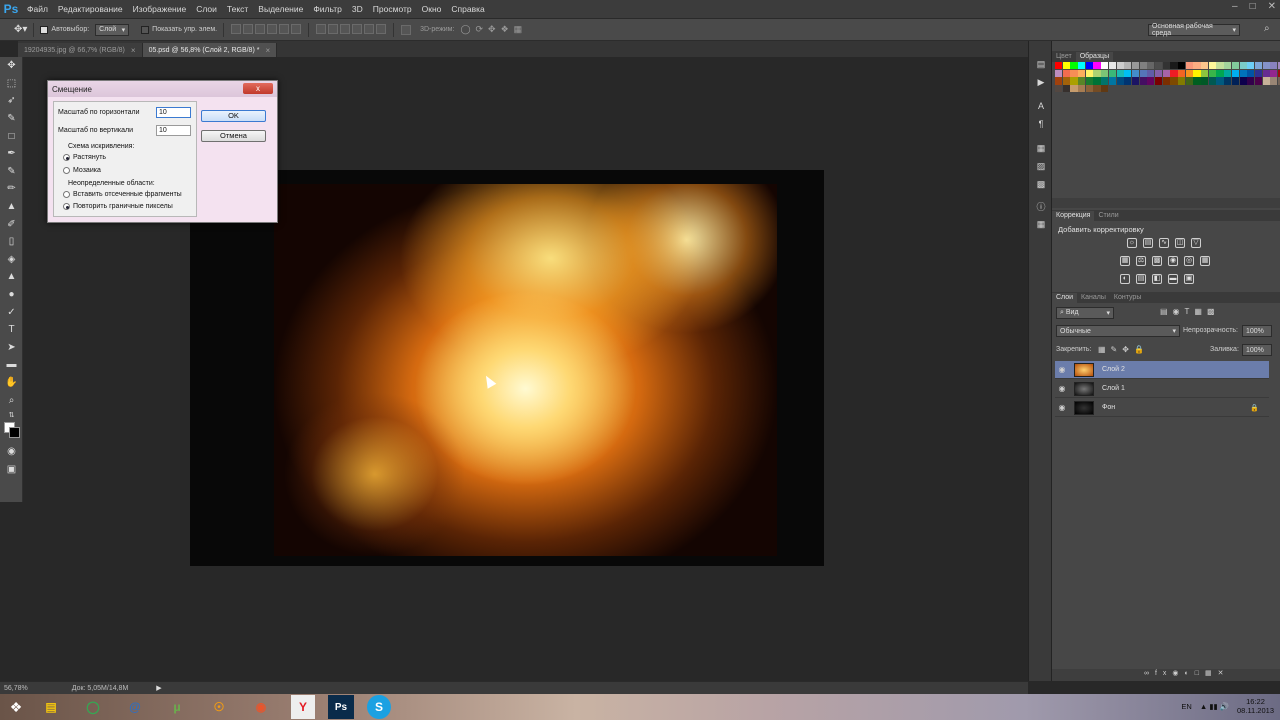 The image size is (1280, 720). What do you see at coordinates (1196, 243) in the screenshot?
I see `vibrance-icon: ▽` at bounding box center [1196, 243].